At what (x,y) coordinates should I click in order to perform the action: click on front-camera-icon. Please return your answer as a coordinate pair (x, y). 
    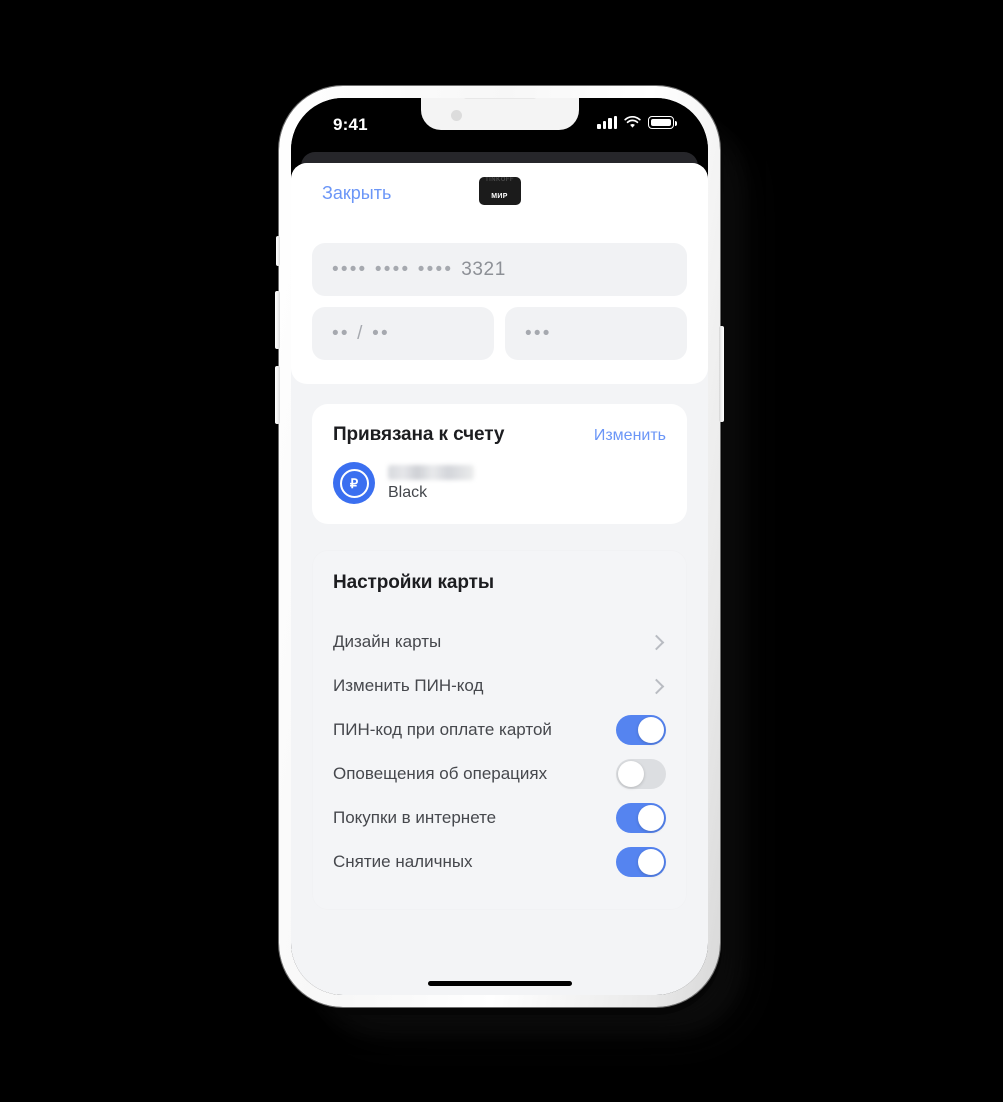
    Looking at the image, I should click on (456, 115).